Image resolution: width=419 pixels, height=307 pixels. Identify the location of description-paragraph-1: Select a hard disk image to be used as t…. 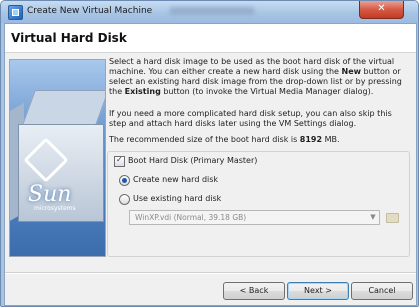
(255, 76).